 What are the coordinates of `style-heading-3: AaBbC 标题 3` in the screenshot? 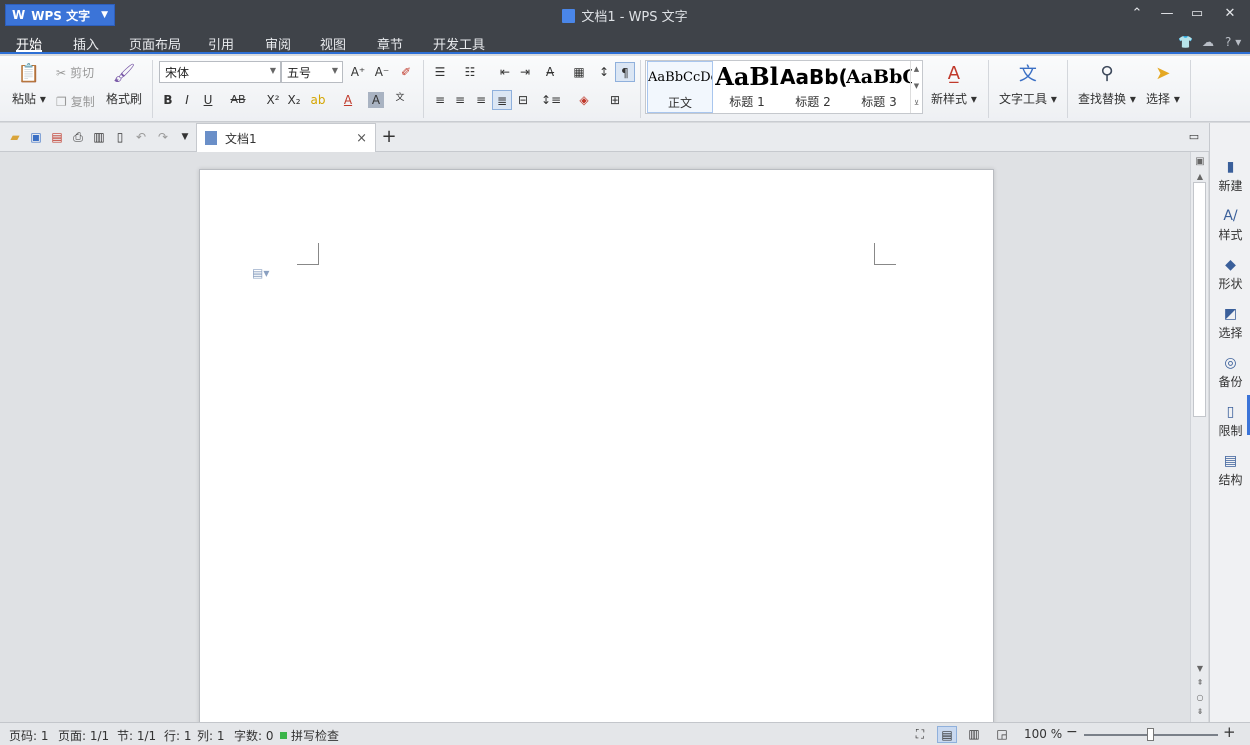 It's located at (879, 87).